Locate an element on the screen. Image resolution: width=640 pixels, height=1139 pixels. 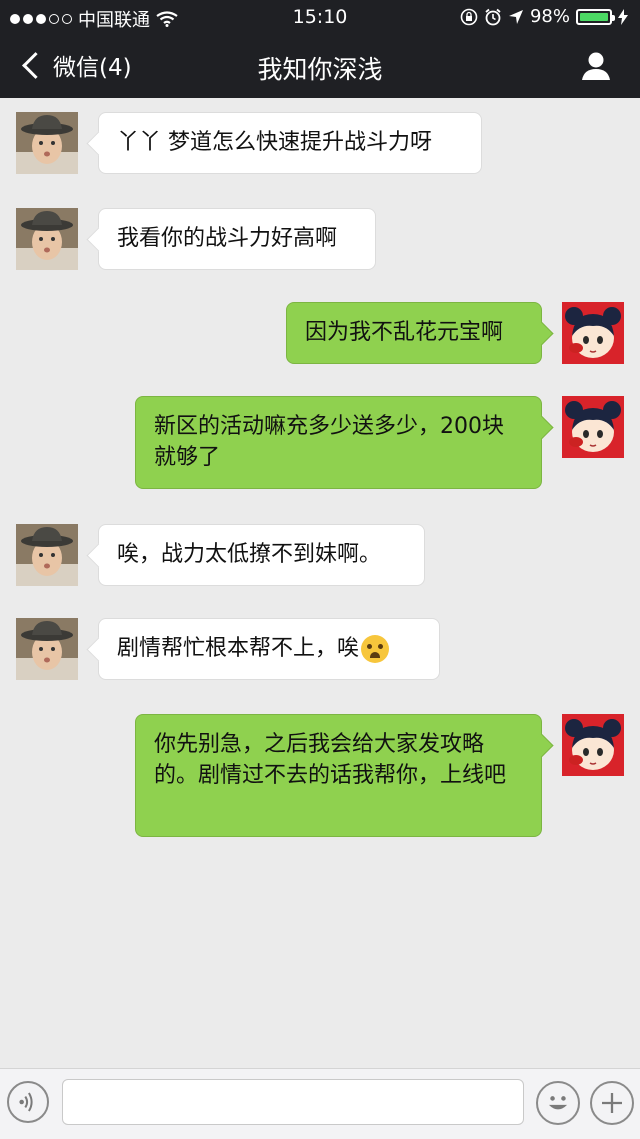
plus-icon is located at coordinates (612, 1103).